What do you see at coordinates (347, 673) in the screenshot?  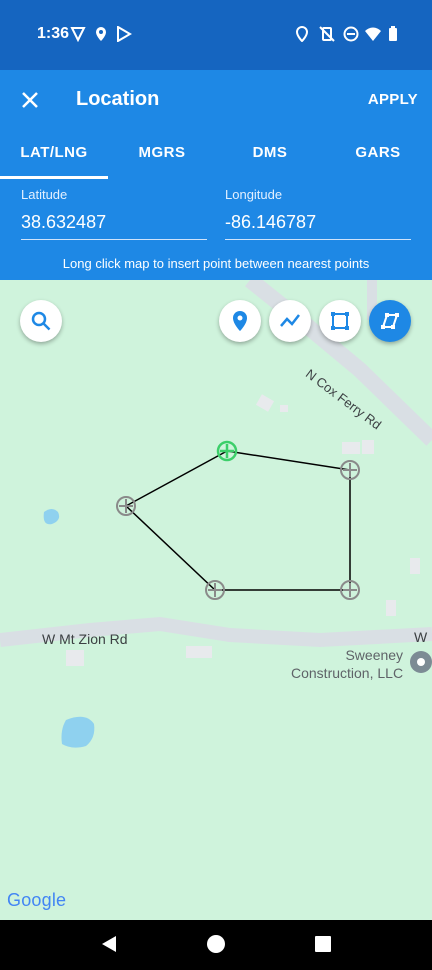 I see `poi-name-line2: Construction, LLC` at bounding box center [347, 673].